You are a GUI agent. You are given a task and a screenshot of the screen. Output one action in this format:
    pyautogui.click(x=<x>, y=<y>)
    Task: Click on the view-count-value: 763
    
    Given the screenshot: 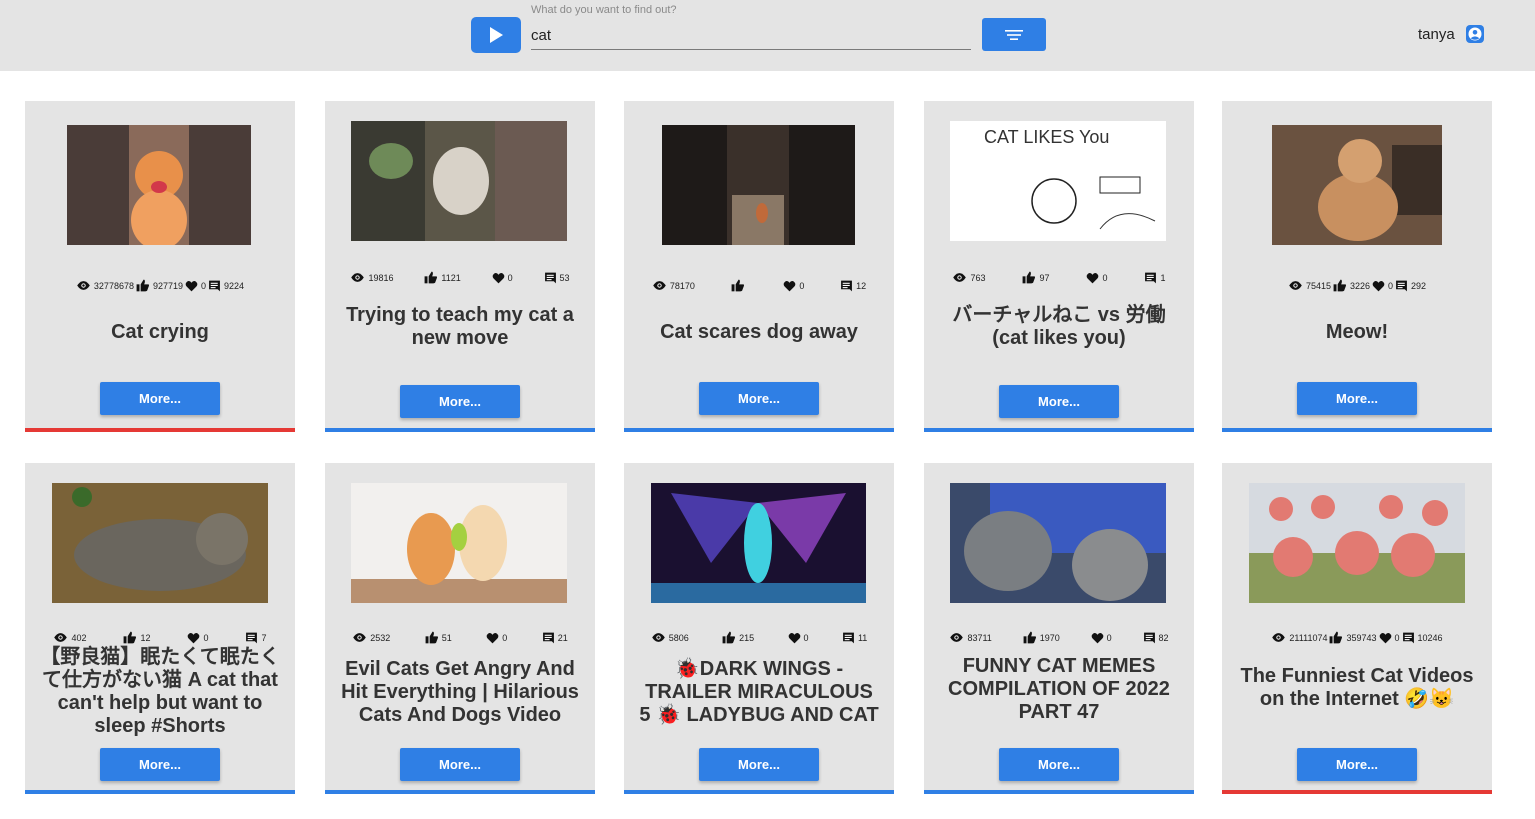 What is the action you would take?
    pyautogui.click(x=978, y=277)
    